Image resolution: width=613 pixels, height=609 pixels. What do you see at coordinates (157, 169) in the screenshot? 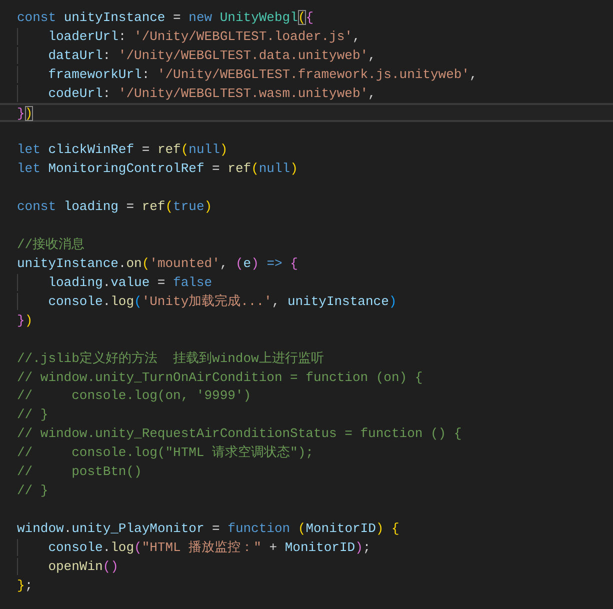
I see `code-line: let MonitoringControlRef = ref(null)` at bounding box center [157, 169].